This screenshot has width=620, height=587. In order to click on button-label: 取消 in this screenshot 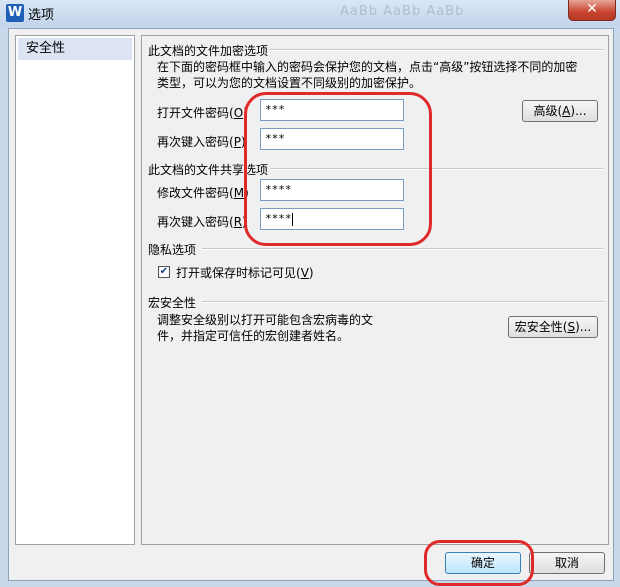, I will do `click(566, 563)`.